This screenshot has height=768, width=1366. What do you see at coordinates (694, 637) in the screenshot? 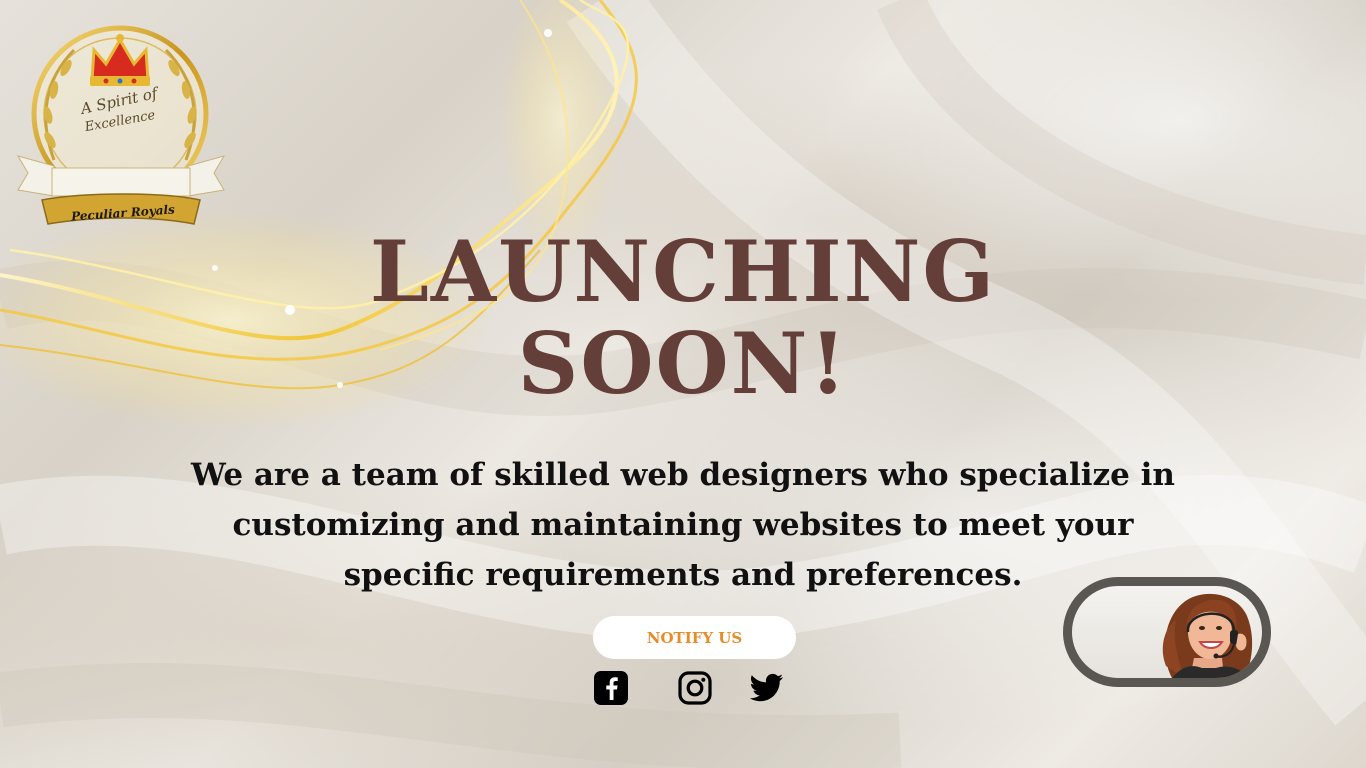
I see `notify-us-button: NOTIFY US` at bounding box center [694, 637].